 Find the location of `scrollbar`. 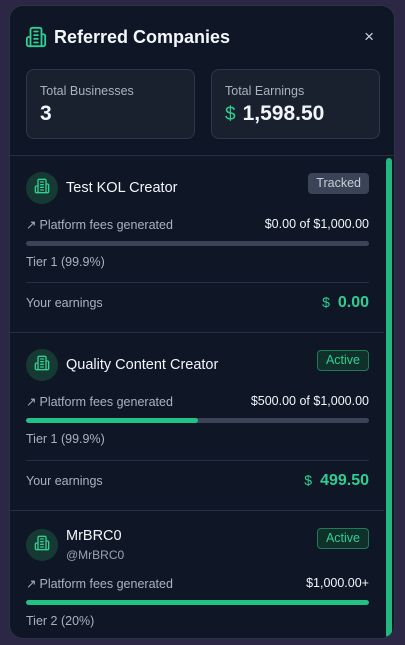

scrollbar is located at coordinates (389, 398).